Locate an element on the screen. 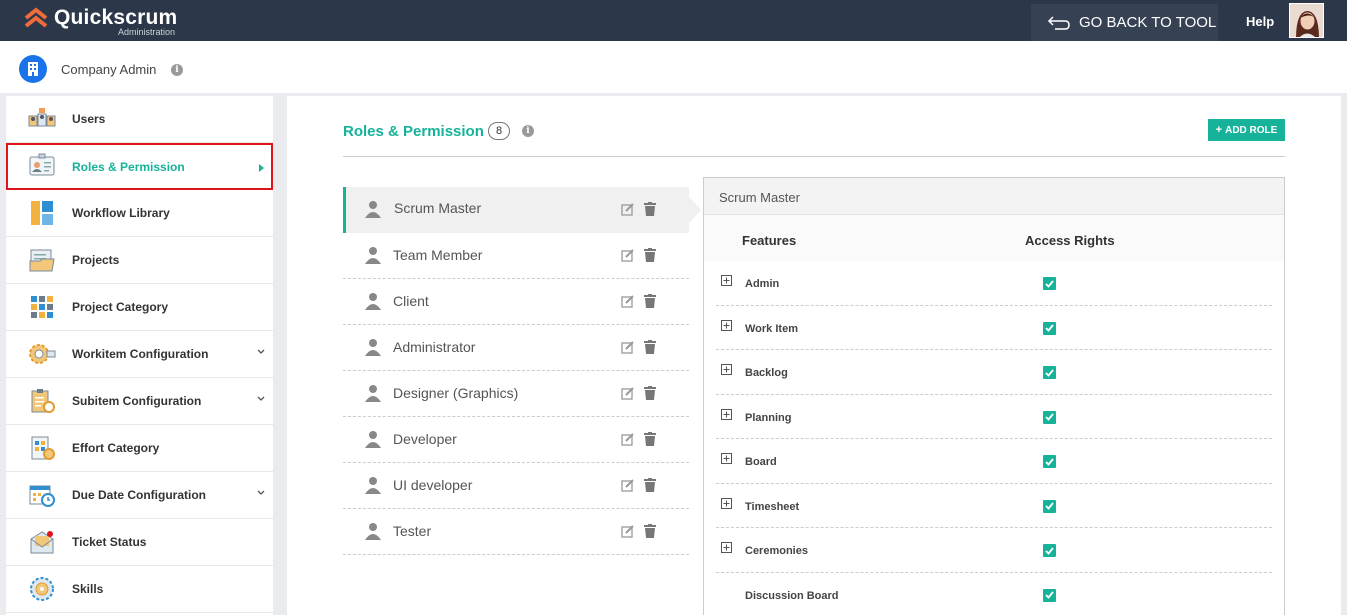  feature-row-admin: Admin is located at coordinates (994, 283).